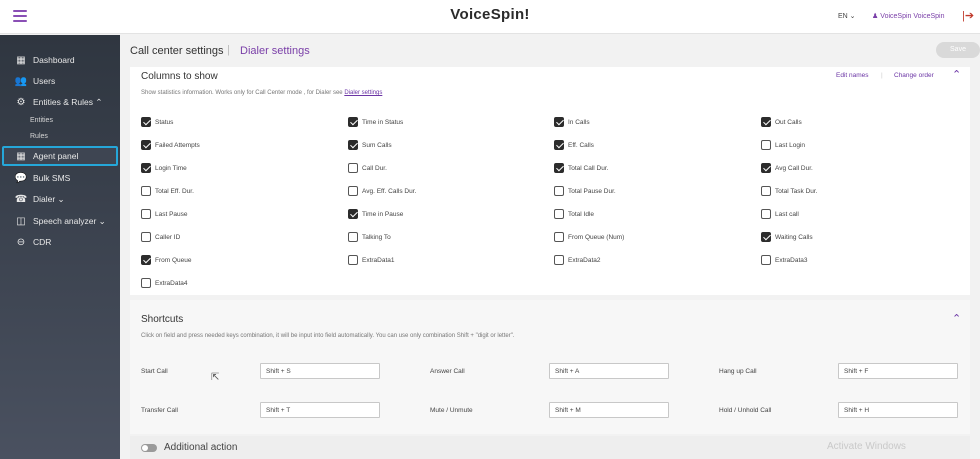 Image resolution: width=980 pixels, height=459 pixels. What do you see at coordinates (41, 120) in the screenshot?
I see `sidebar-subitem-entities: Entities` at bounding box center [41, 120].